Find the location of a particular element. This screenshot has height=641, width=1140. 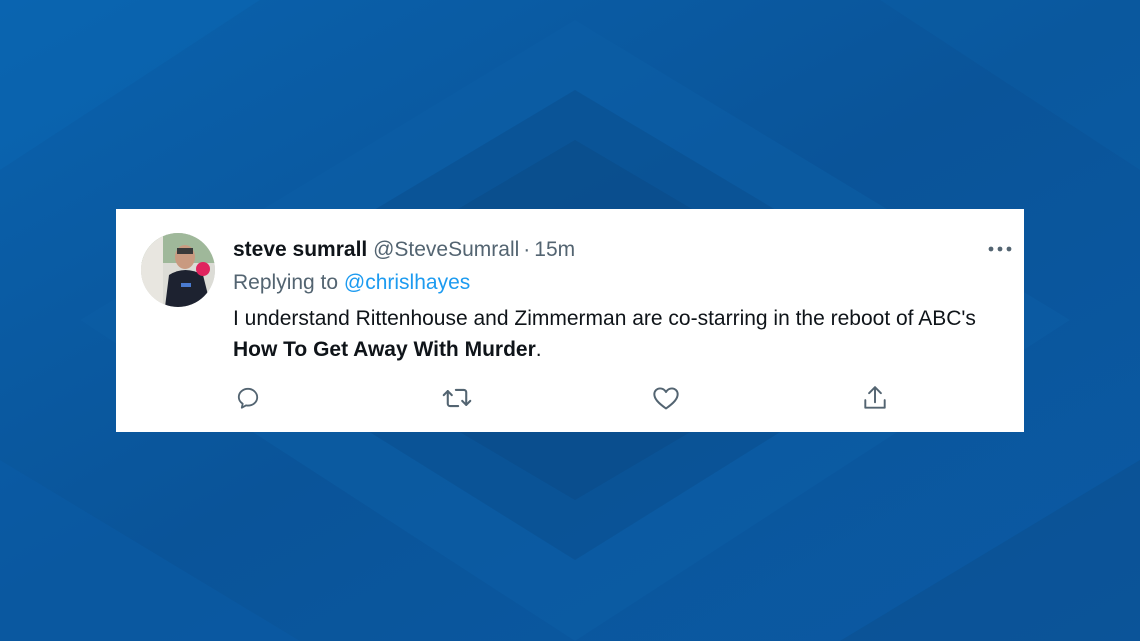

share-button is located at coordinates (875, 398).